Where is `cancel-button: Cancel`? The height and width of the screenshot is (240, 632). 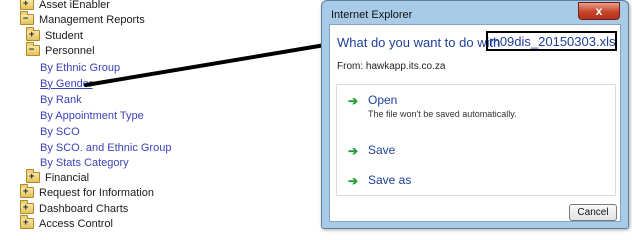
cancel-button: Cancel is located at coordinates (593, 212).